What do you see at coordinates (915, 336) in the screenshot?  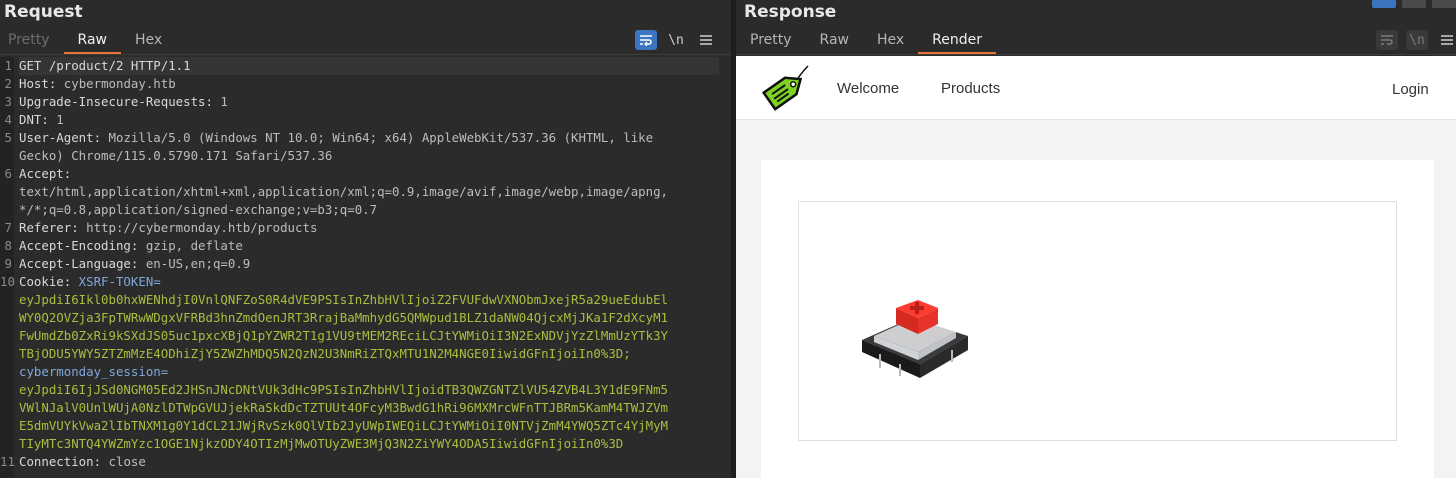 I see `keyboard-switch-image` at bounding box center [915, 336].